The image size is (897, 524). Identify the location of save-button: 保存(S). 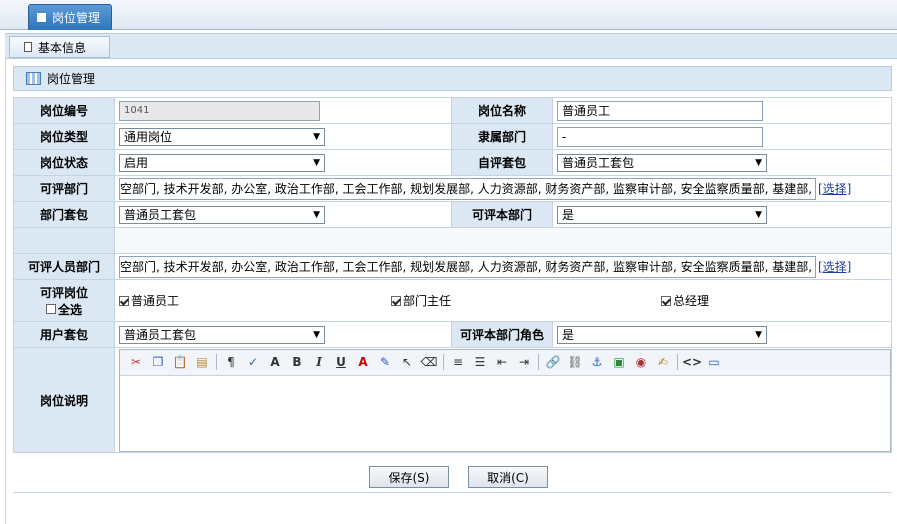
(409, 477).